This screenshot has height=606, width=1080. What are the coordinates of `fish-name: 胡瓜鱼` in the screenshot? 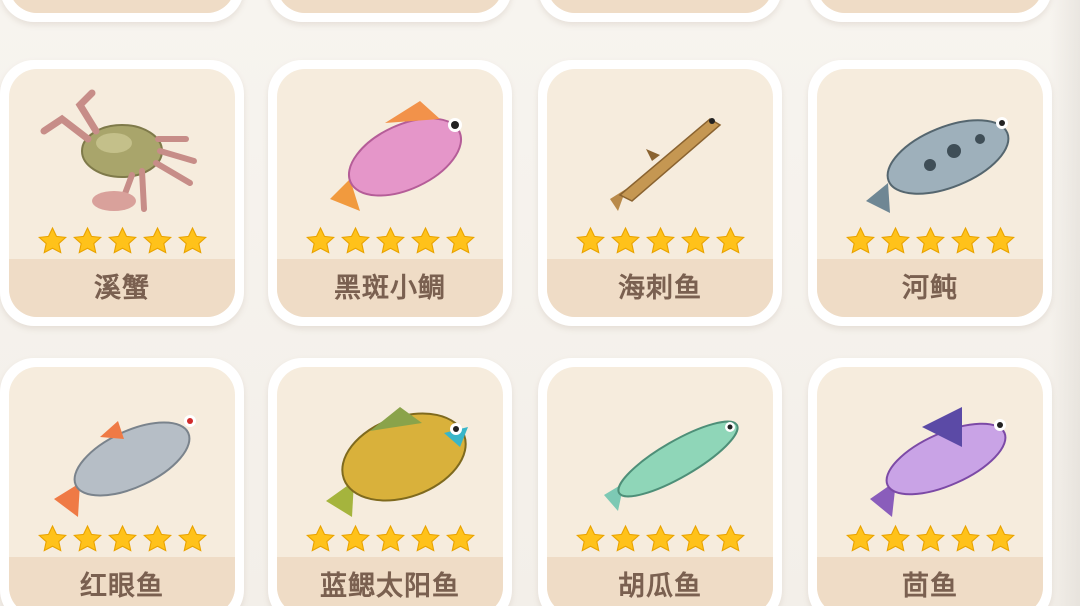 It's located at (660, 586).